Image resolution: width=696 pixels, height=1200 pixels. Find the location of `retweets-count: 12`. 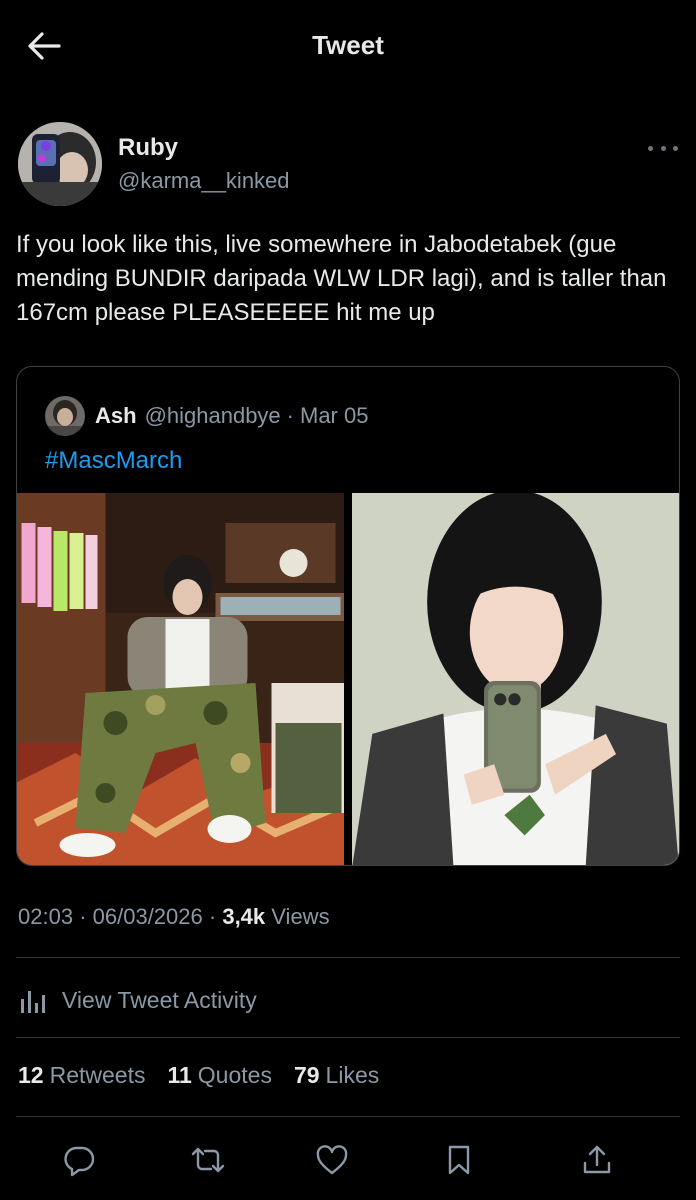

retweets-count: 12 is located at coordinates (31, 1075).